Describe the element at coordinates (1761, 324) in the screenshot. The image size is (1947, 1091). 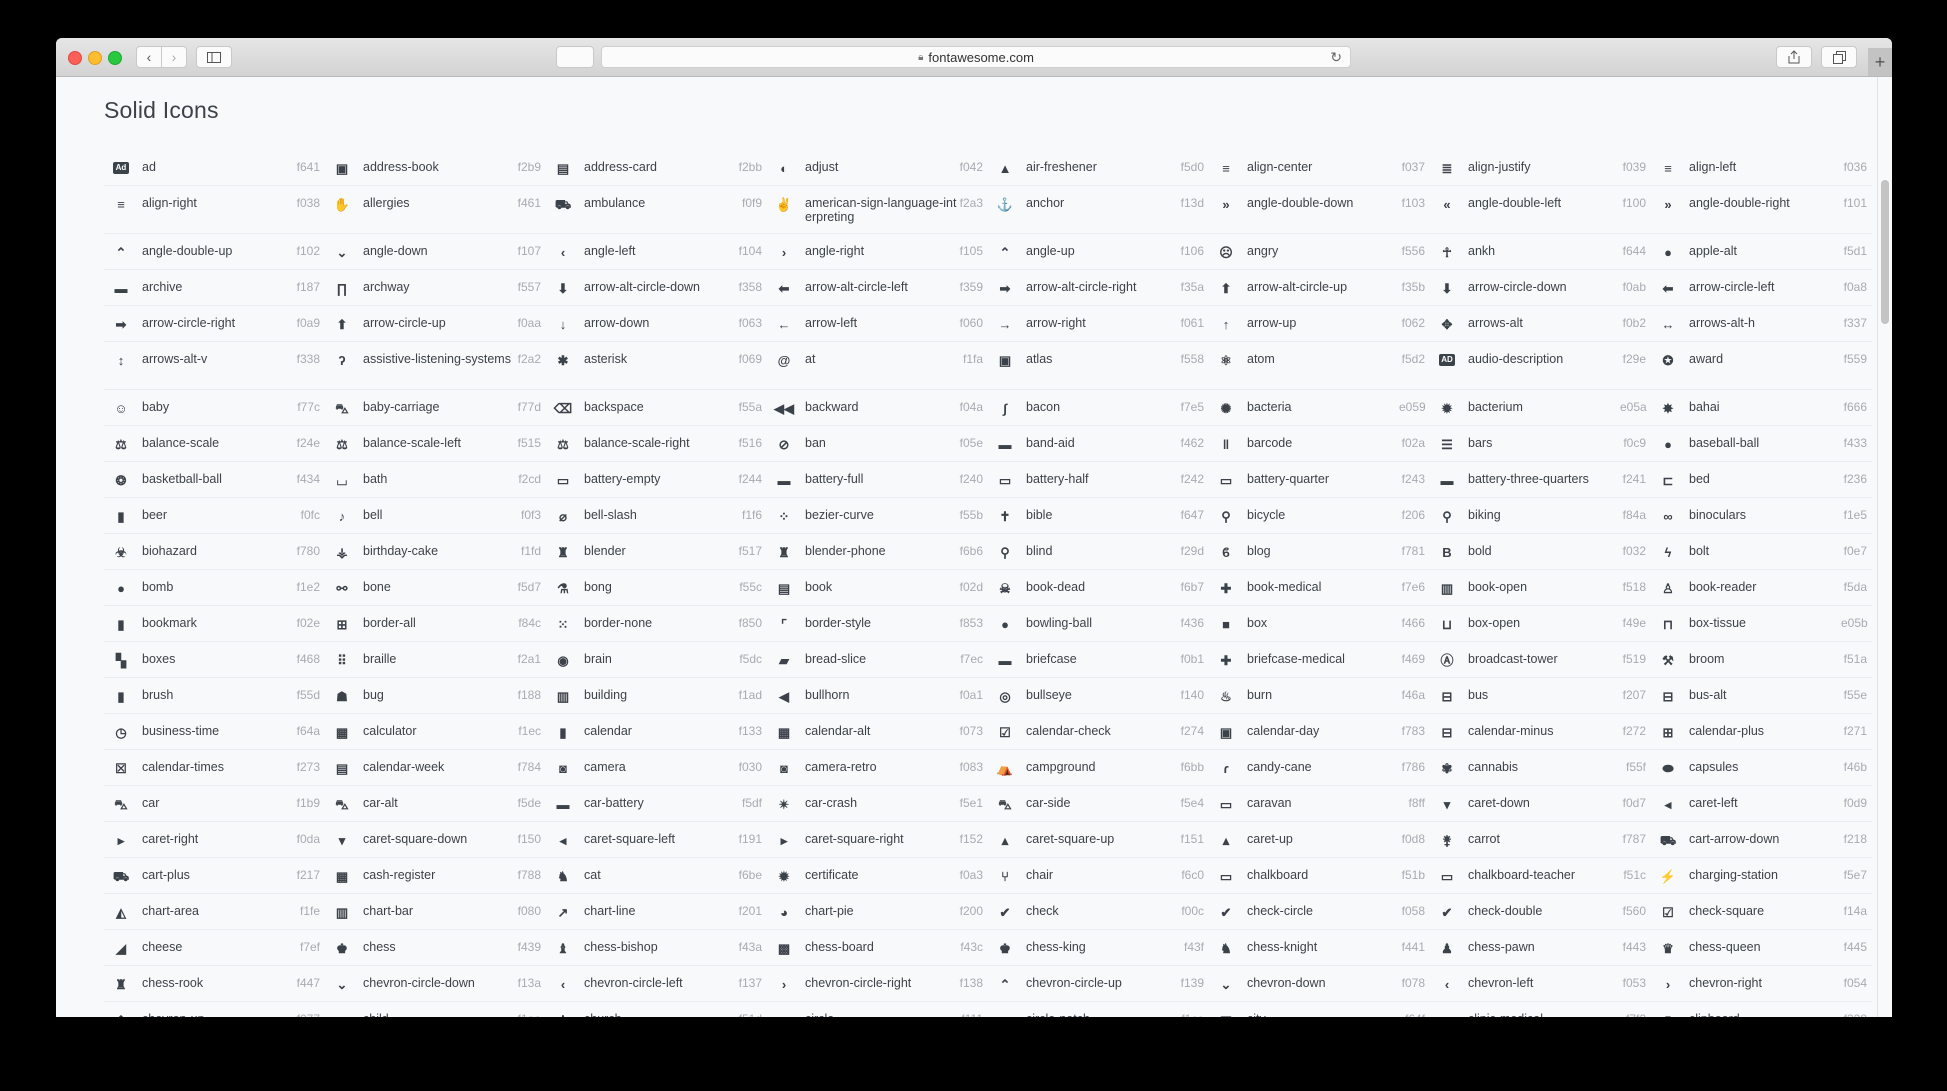
I see `icon-item: ↔ arrows-alt-h f337` at that location.